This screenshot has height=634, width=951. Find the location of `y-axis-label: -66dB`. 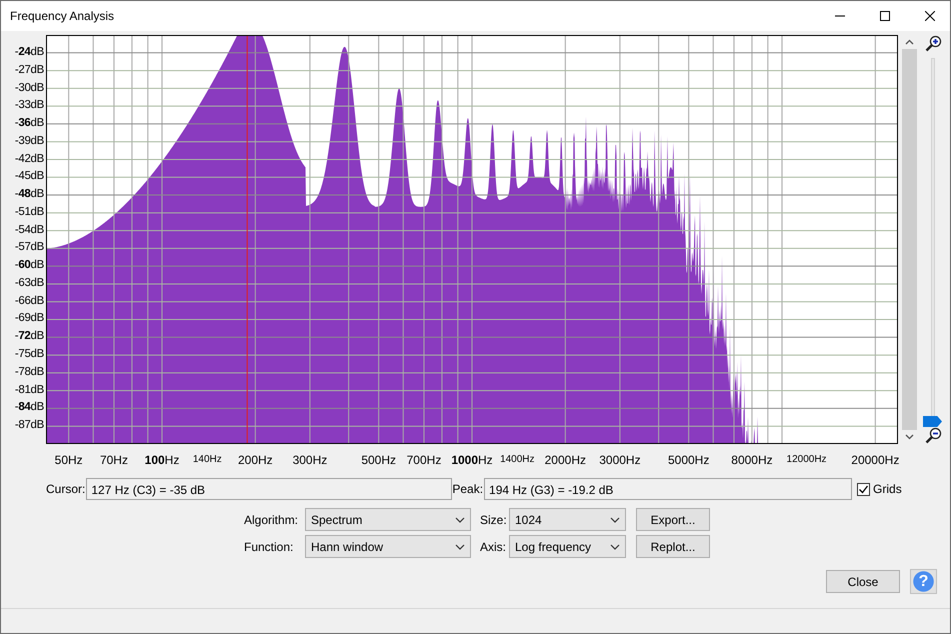

y-axis-label: -66dB is located at coordinates (29, 301).